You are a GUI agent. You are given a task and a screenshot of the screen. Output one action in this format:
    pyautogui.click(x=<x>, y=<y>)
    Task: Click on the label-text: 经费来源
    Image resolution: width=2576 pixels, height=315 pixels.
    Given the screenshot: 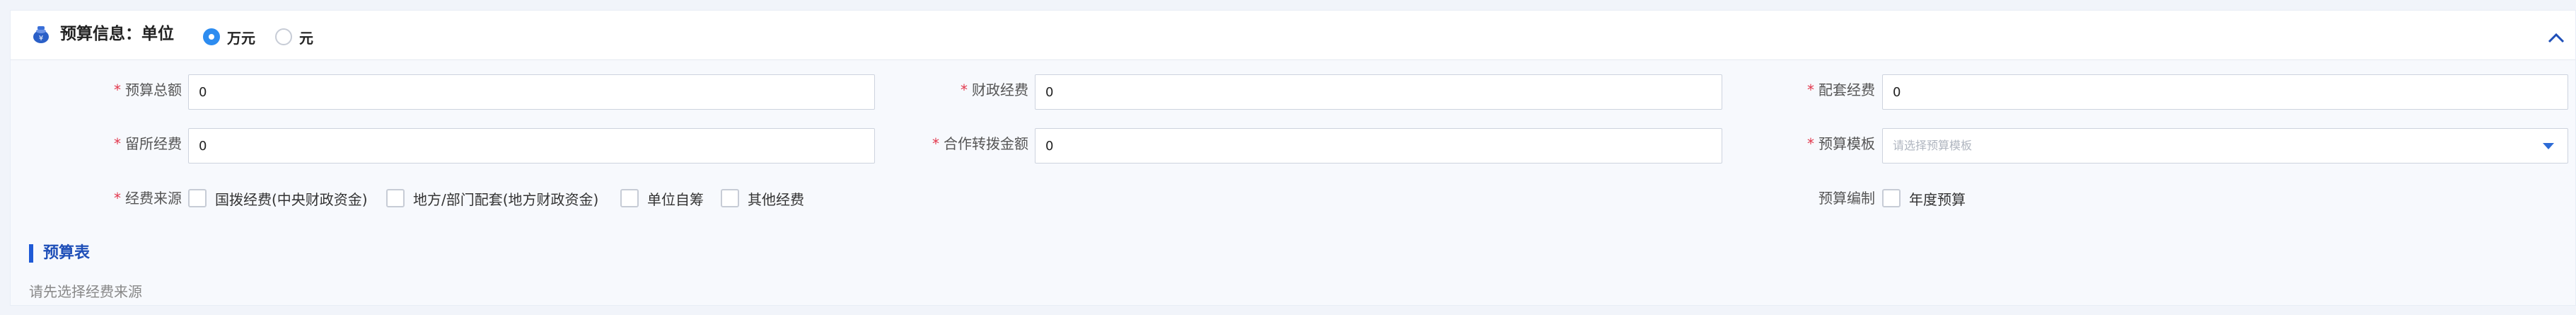 What is the action you would take?
    pyautogui.click(x=153, y=198)
    